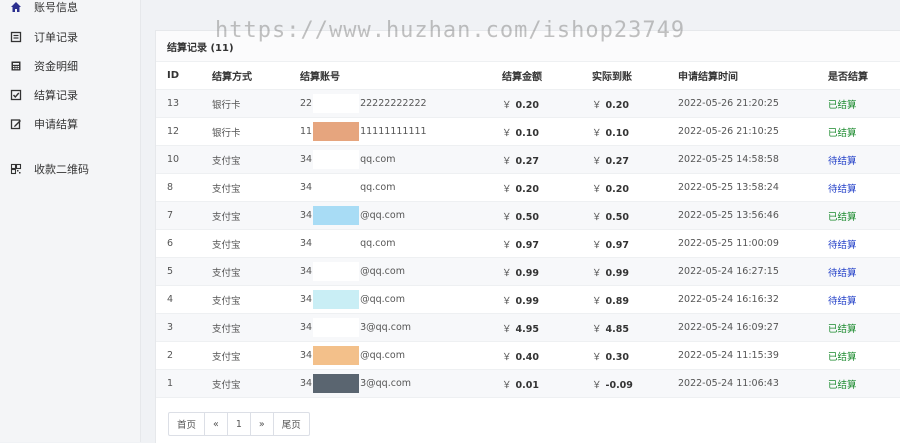  What do you see at coordinates (401, 327) in the screenshot?
I see `cell-account: 34 3@qq.com` at bounding box center [401, 327].